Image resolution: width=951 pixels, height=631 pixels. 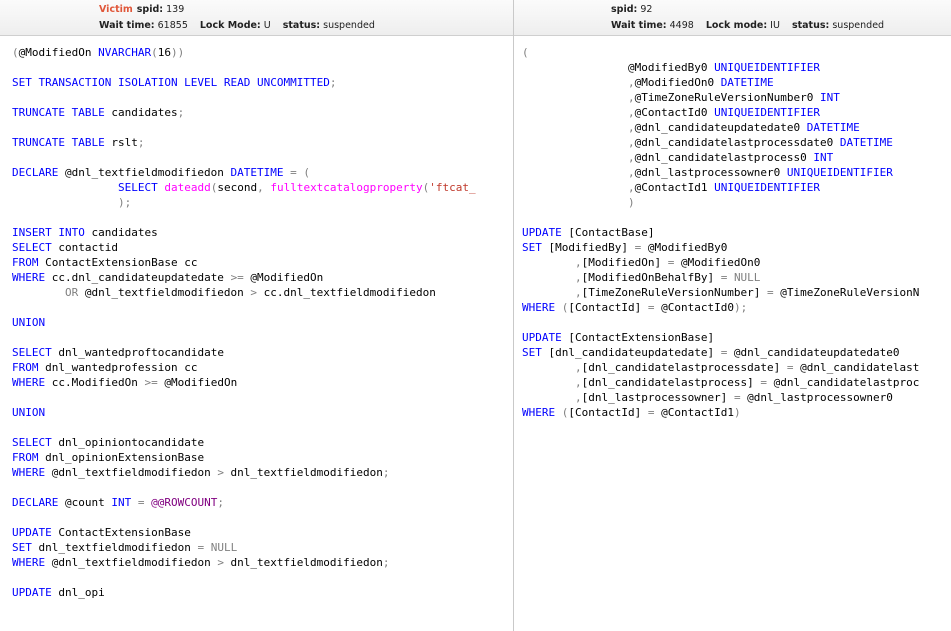 I want to click on code-token: [ModifiedOn], so click(x=624, y=262).